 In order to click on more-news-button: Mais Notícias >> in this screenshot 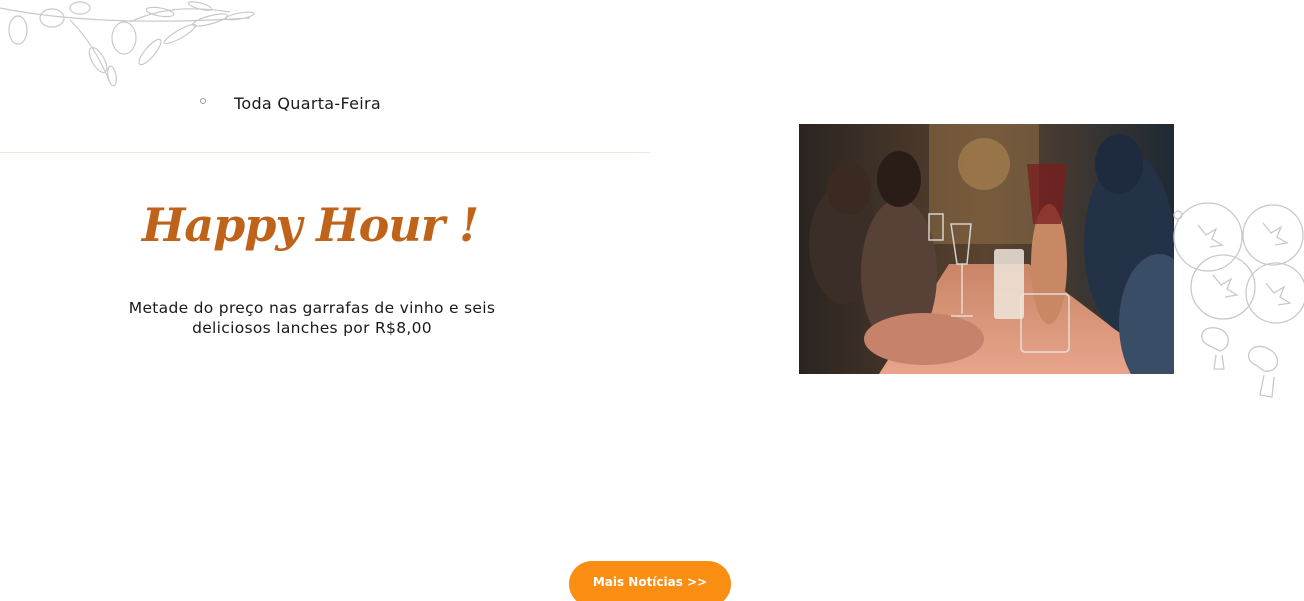, I will do `click(650, 581)`.